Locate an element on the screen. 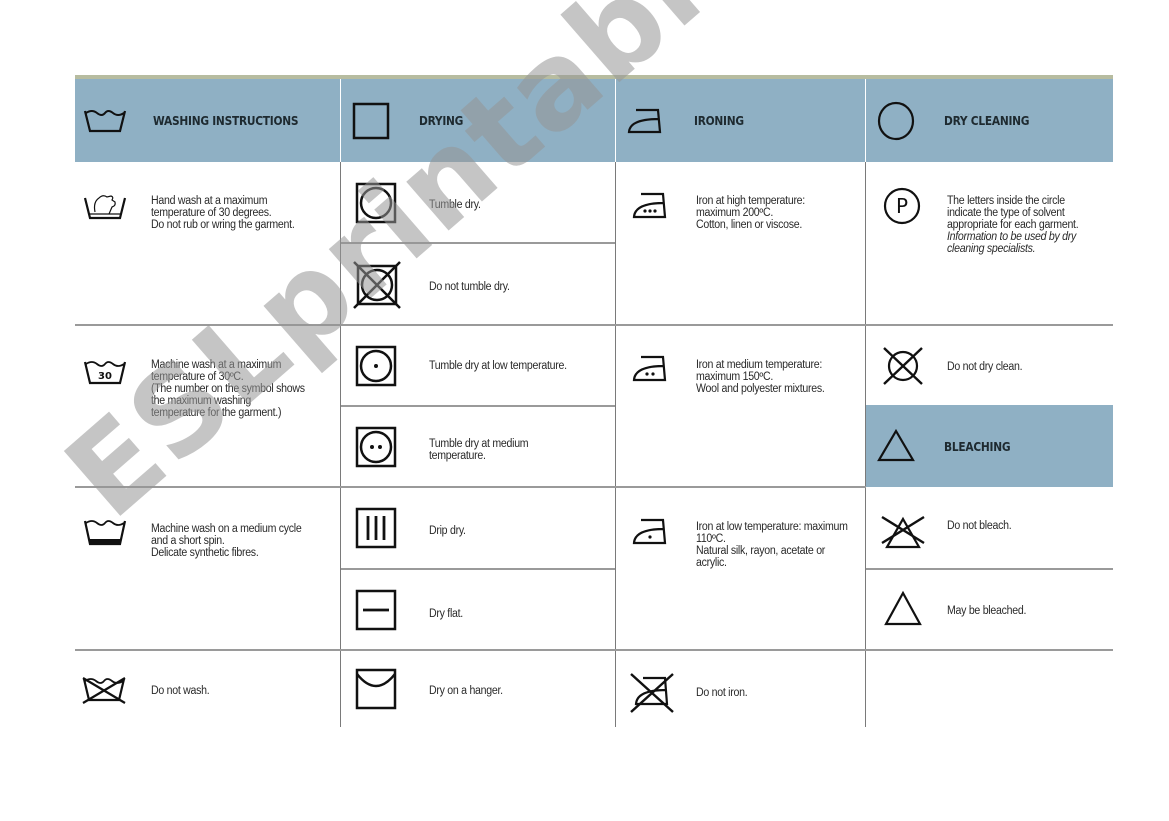 The height and width of the screenshot is (821, 1169). may-bleach-icon is located at coordinates (903, 609).